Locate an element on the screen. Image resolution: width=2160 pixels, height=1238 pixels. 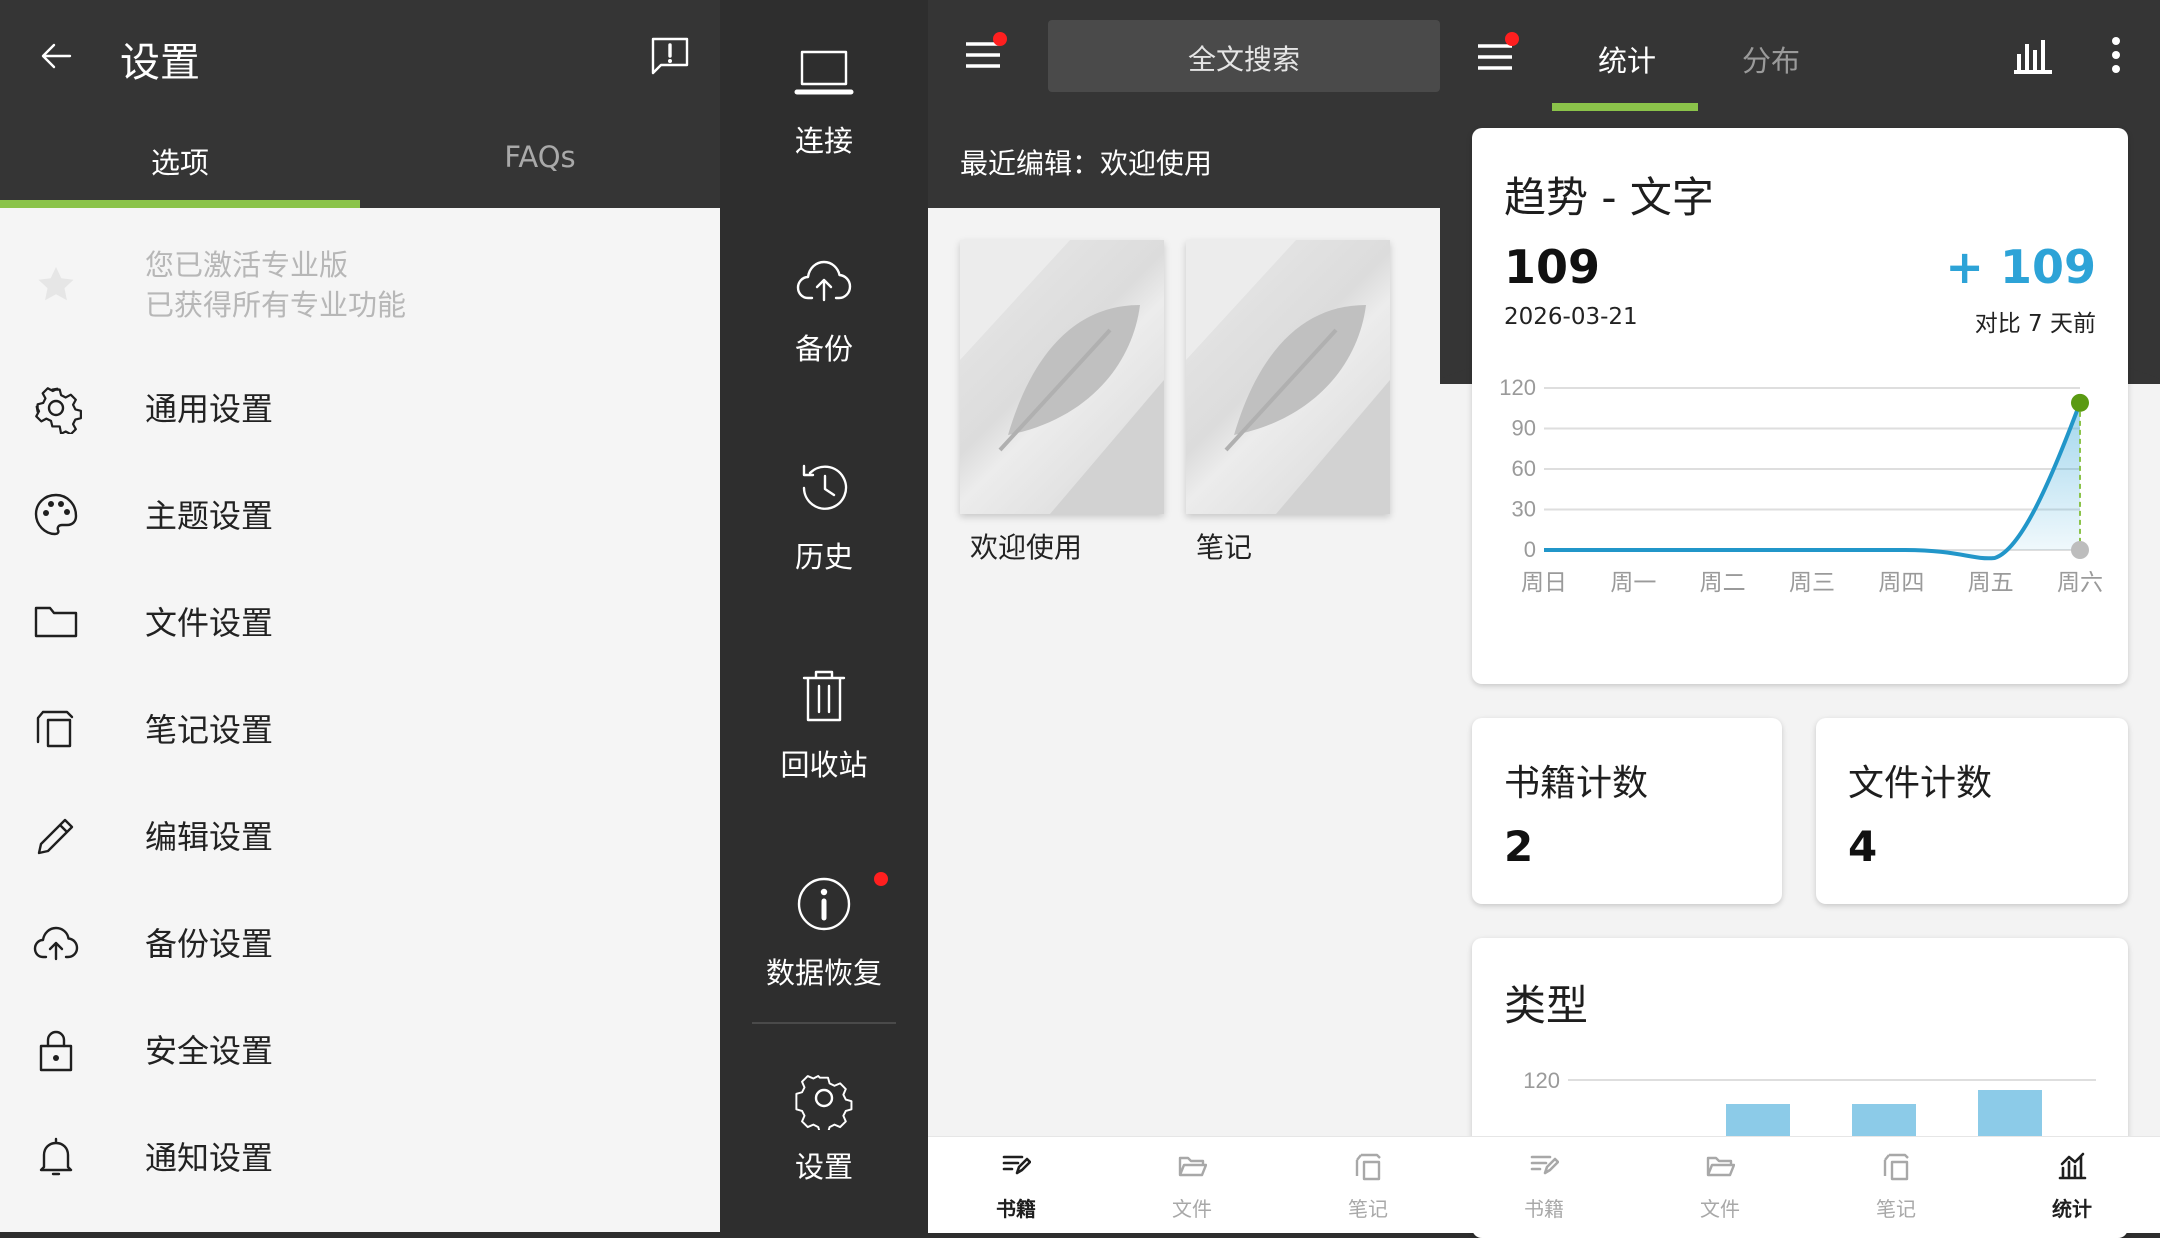
book-title: 笔记 is located at coordinates (1224, 546).